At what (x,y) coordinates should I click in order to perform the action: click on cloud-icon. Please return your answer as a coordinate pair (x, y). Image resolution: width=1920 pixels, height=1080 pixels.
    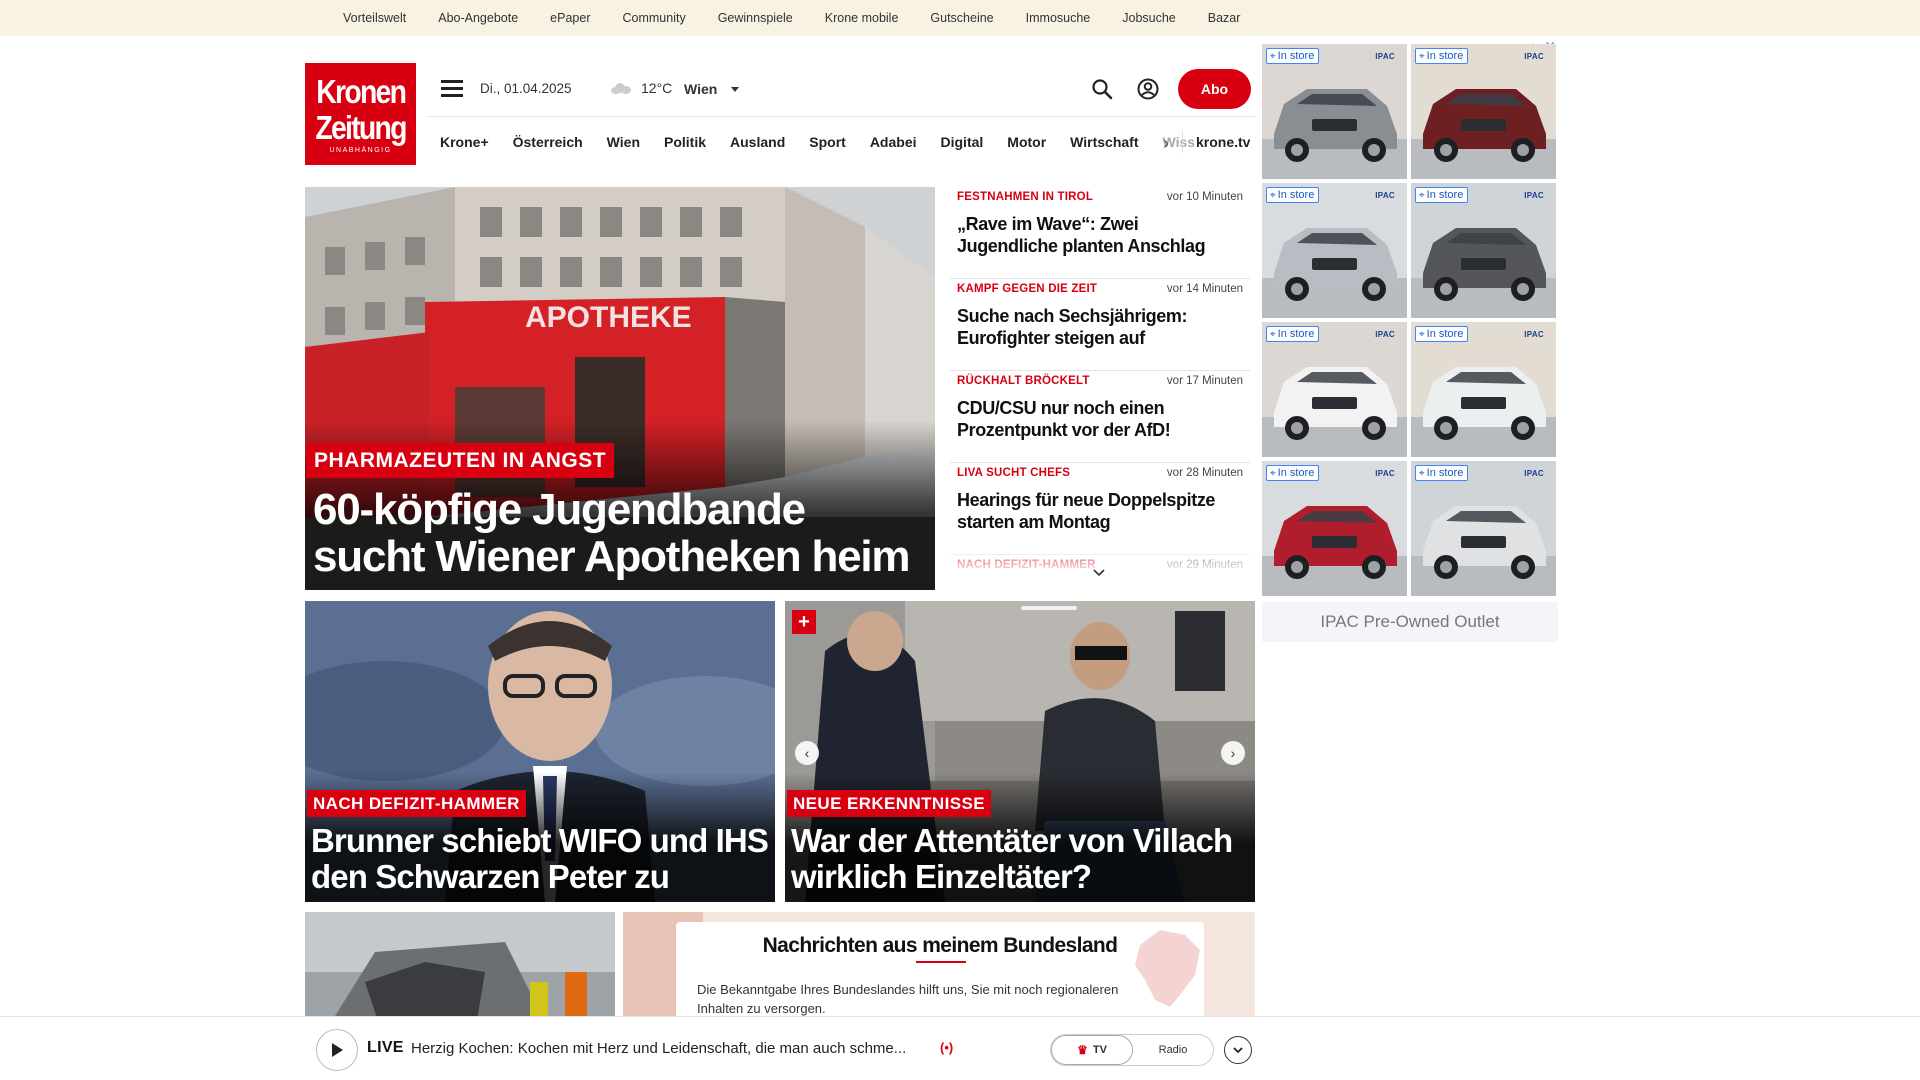
    Looking at the image, I should click on (620, 88).